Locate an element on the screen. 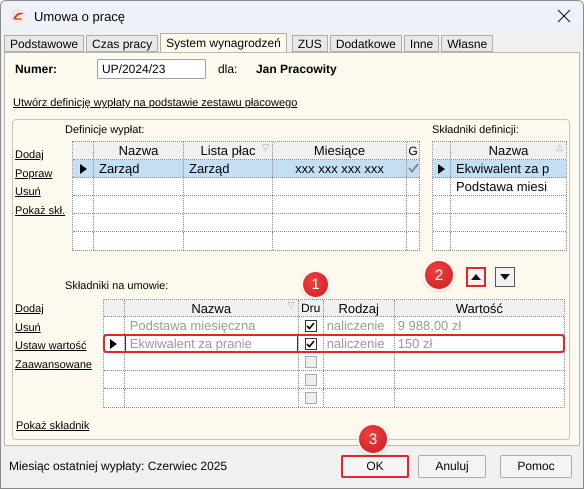 The width and height of the screenshot is (584, 489). tab: ZUS is located at coordinates (310, 43).